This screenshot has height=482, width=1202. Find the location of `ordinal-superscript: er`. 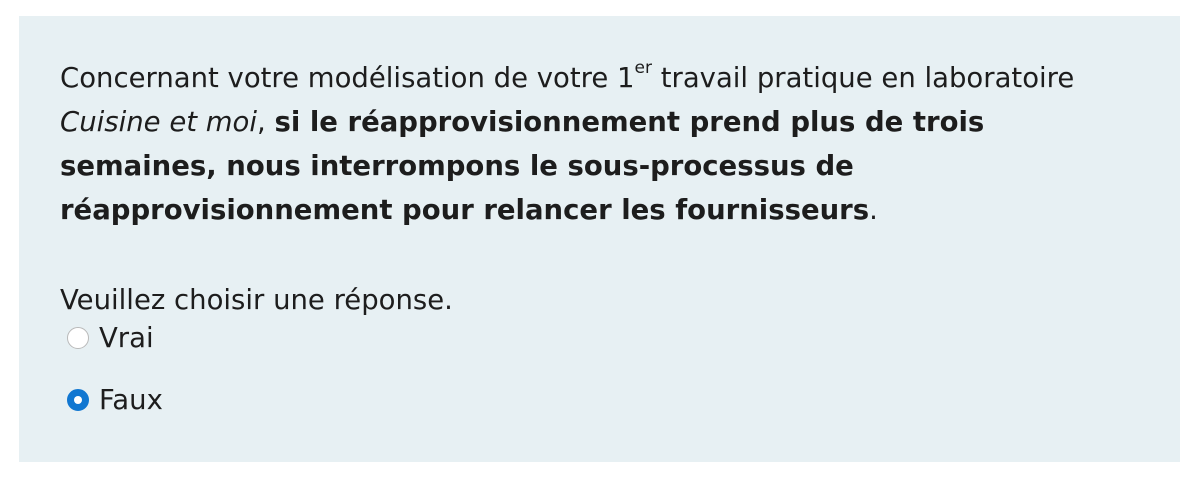

ordinal-superscript: er is located at coordinates (643, 67).